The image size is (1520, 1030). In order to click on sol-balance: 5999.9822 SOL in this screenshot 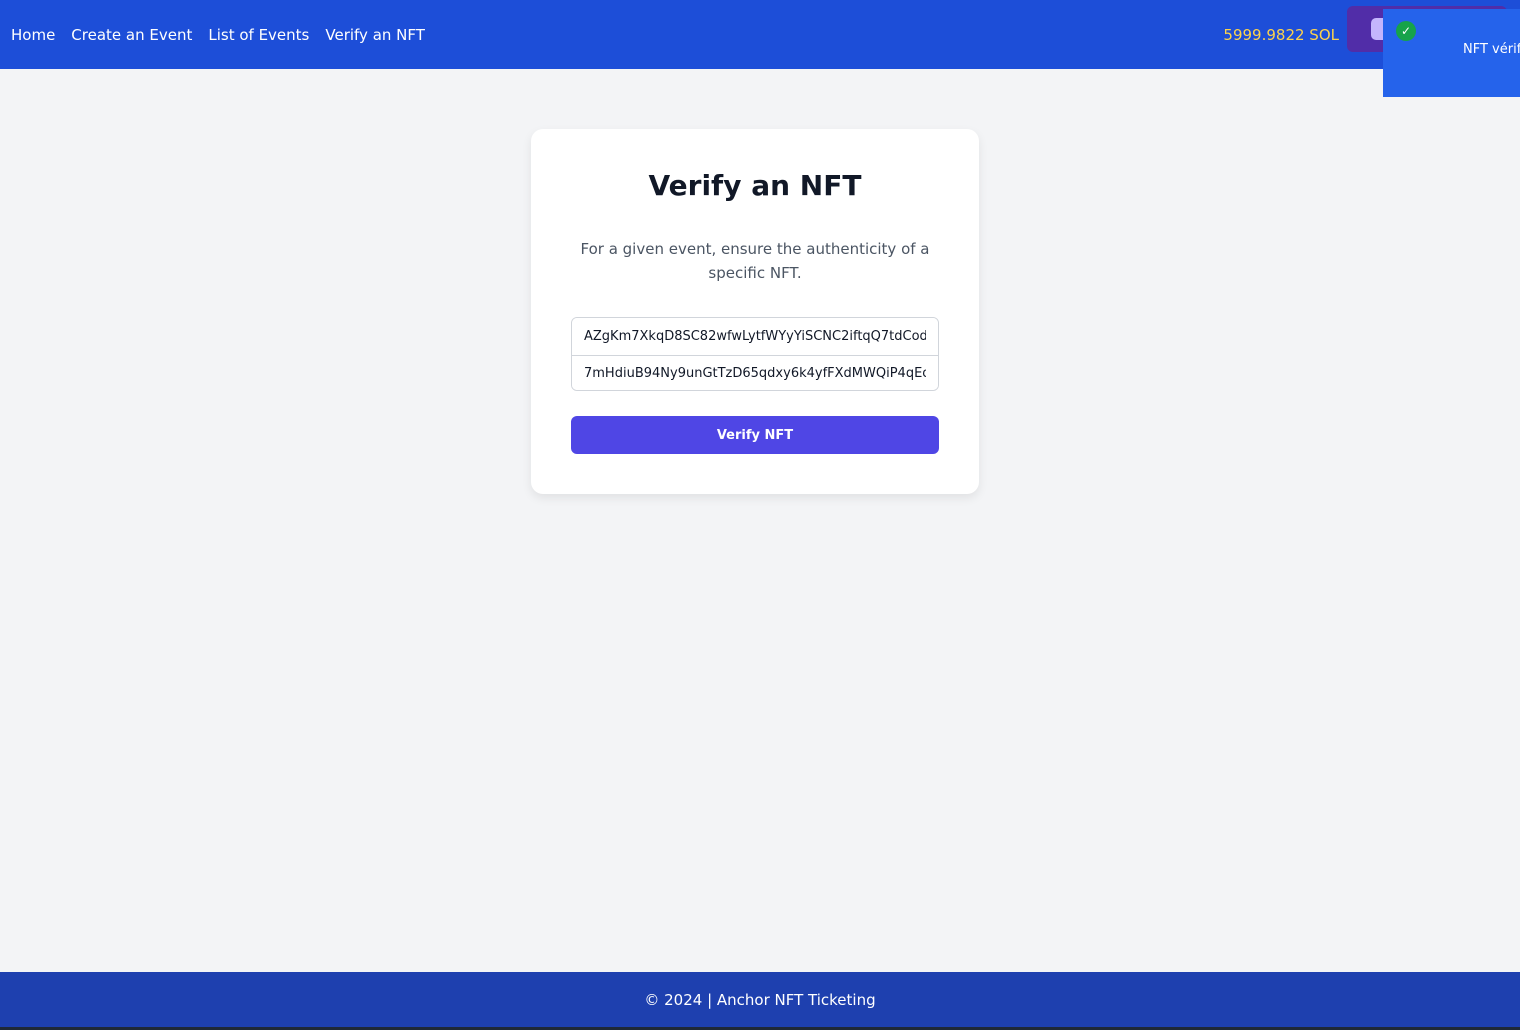, I will do `click(1281, 34)`.